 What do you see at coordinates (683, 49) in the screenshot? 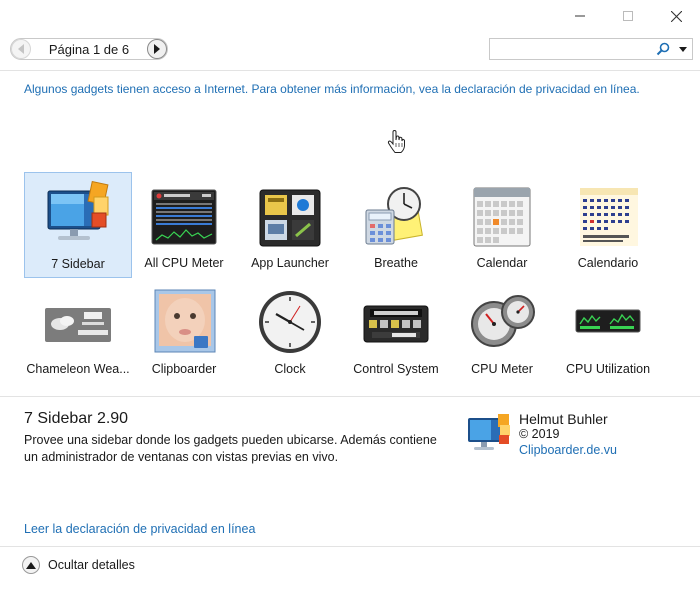
I see `chevron-down-icon` at bounding box center [683, 49].